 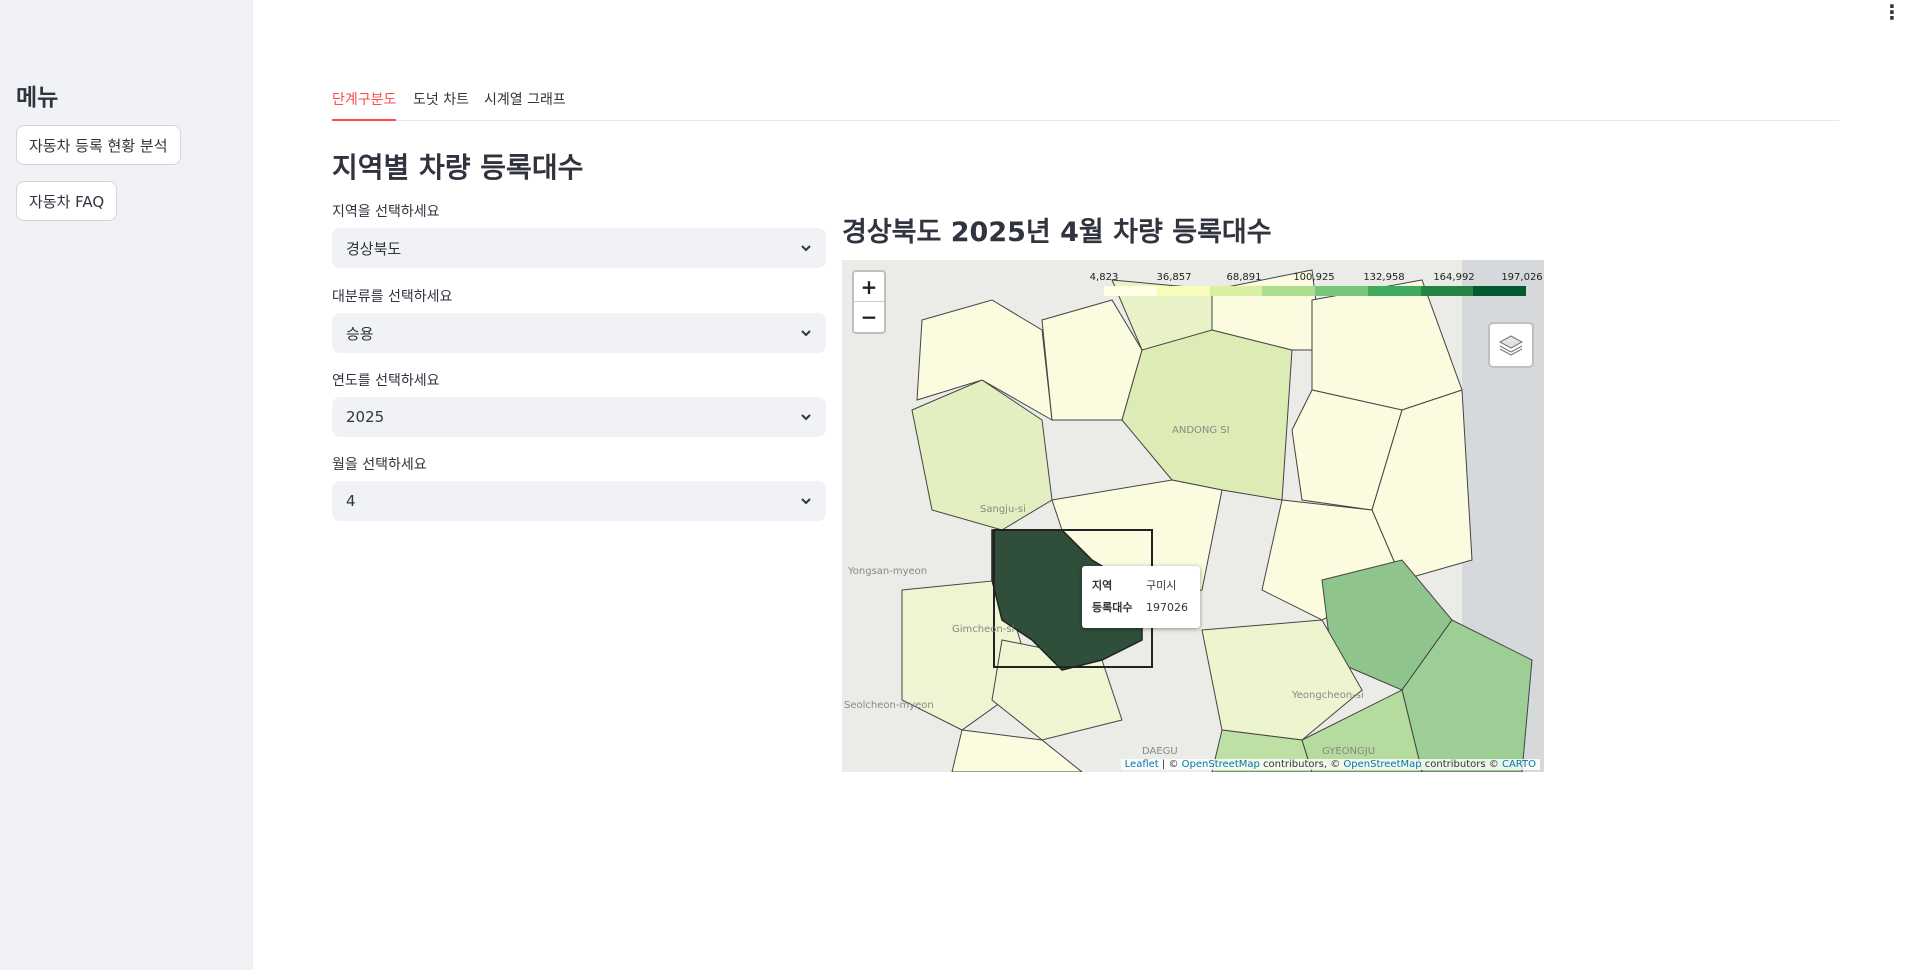 What do you see at coordinates (579, 501) in the screenshot?
I see `month-select: 4` at bounding box center [579, 501].